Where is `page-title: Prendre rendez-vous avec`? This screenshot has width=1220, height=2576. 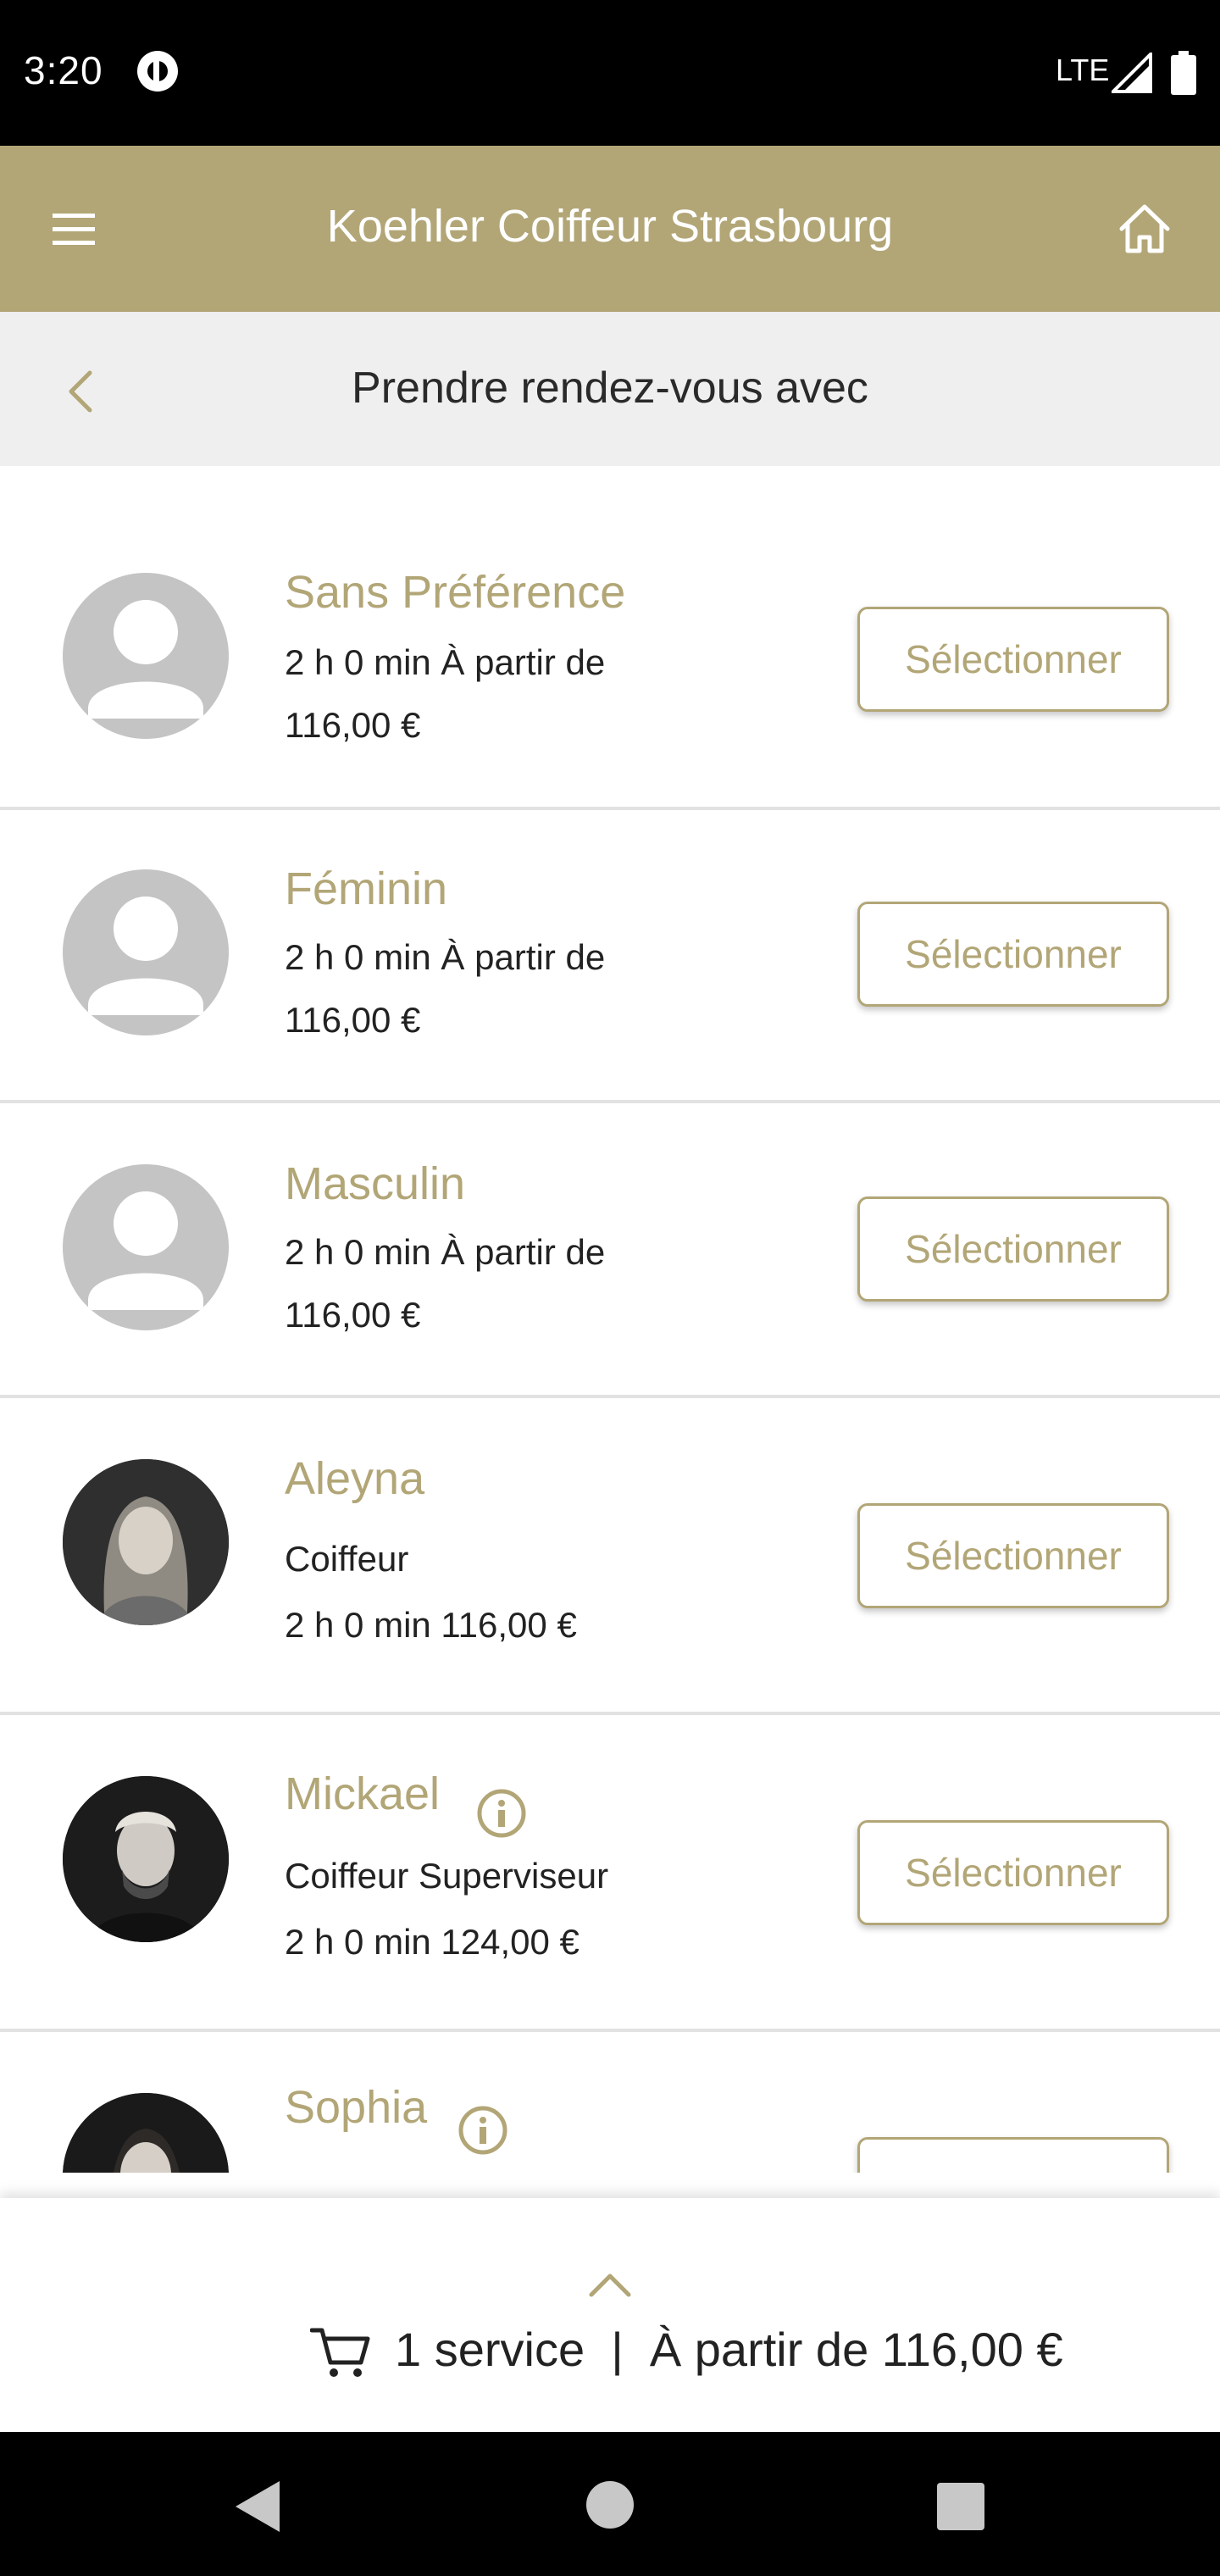
page-title: Prendre rendez-vous avec is located at coordinates (610, 388).